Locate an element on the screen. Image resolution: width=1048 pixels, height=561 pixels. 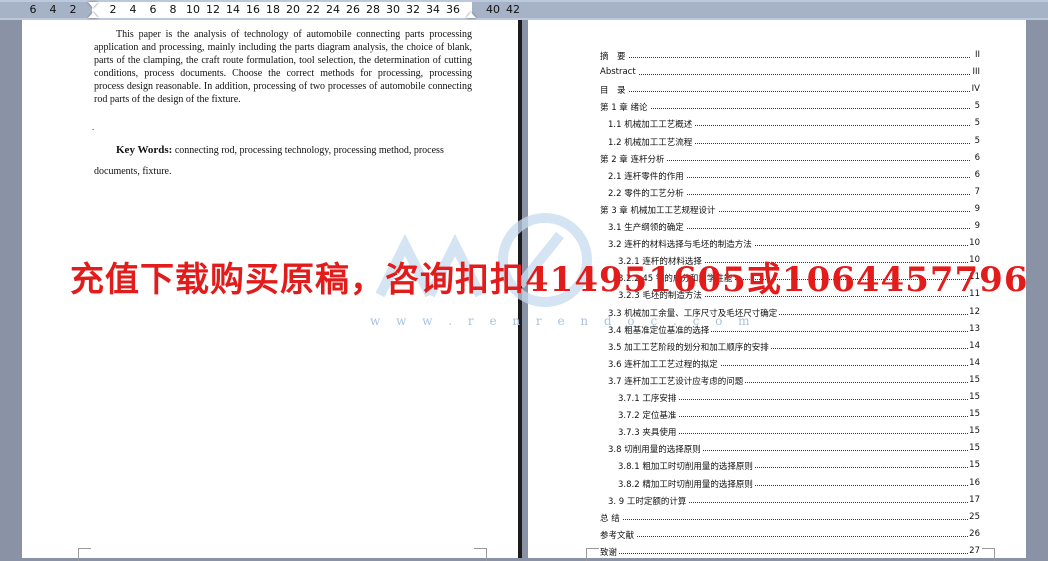
ruler-tick-label: 26 is located at coordinates (353, 9).